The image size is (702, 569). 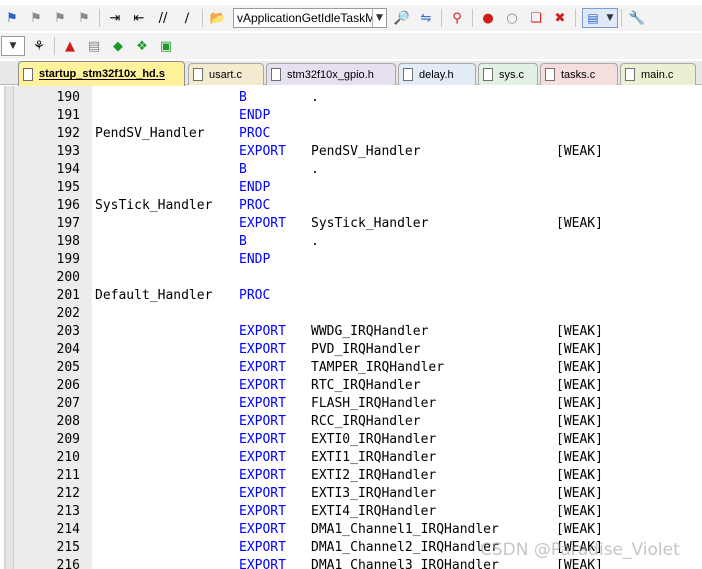 What do you see at coordinates (358, 170) in the screenshot?
I see `code-line: 194 B.` at bounding box center [358, 170].